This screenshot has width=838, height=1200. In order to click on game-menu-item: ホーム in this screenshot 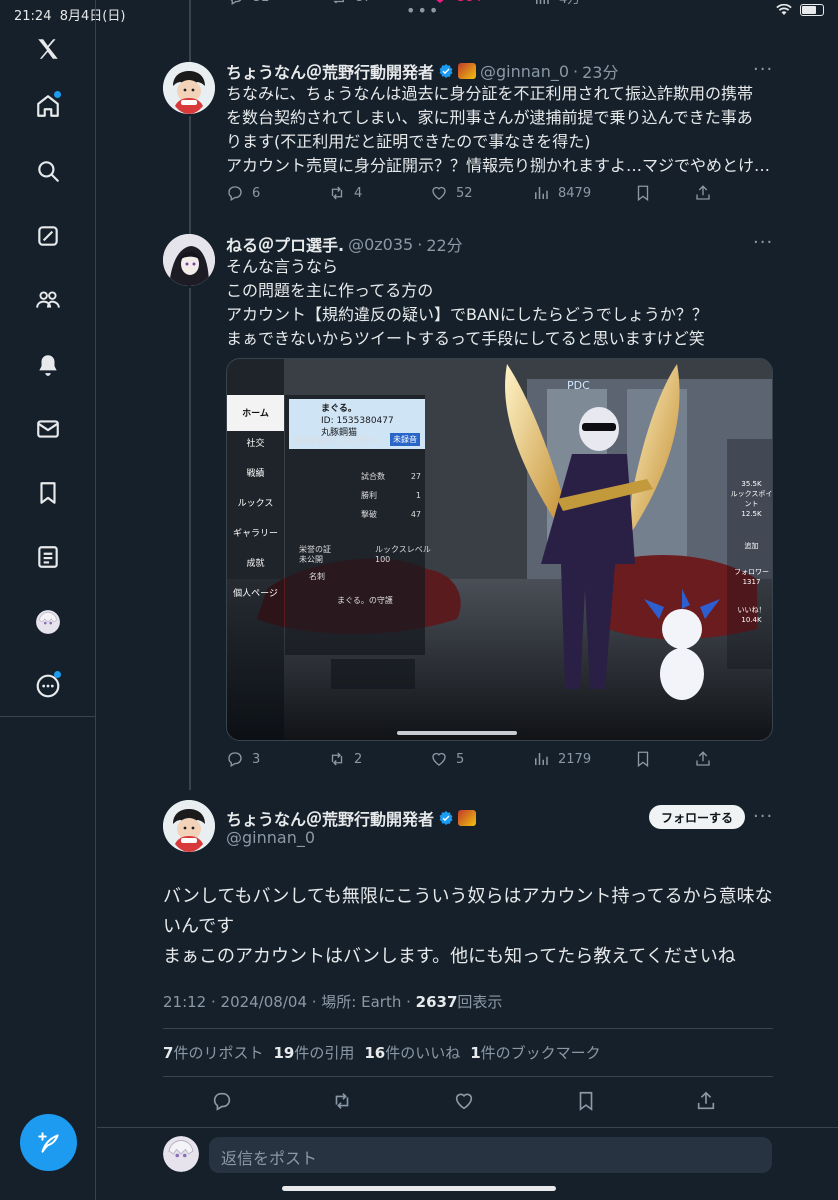, I will do `click(255, 414)`.